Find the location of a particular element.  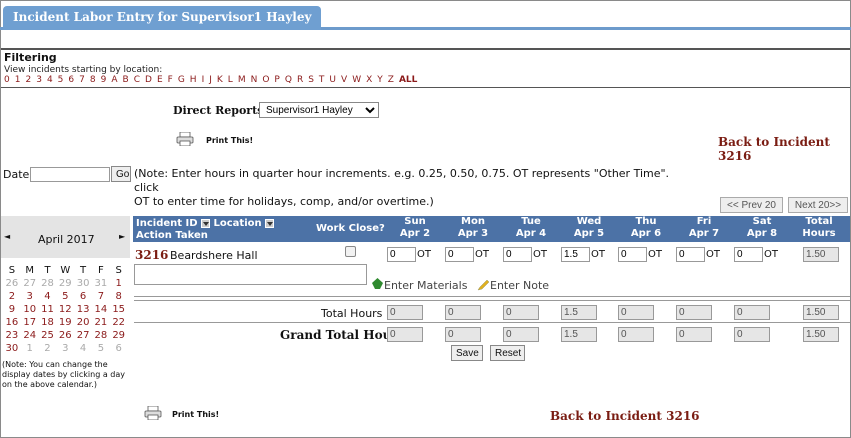

location-letter-link: 6 is located at coordinates (71, 80).